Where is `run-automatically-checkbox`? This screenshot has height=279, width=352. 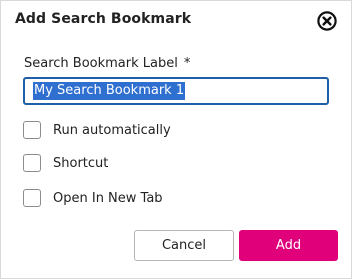 run-automatically-checkbox is located at coordinates (32, 130).